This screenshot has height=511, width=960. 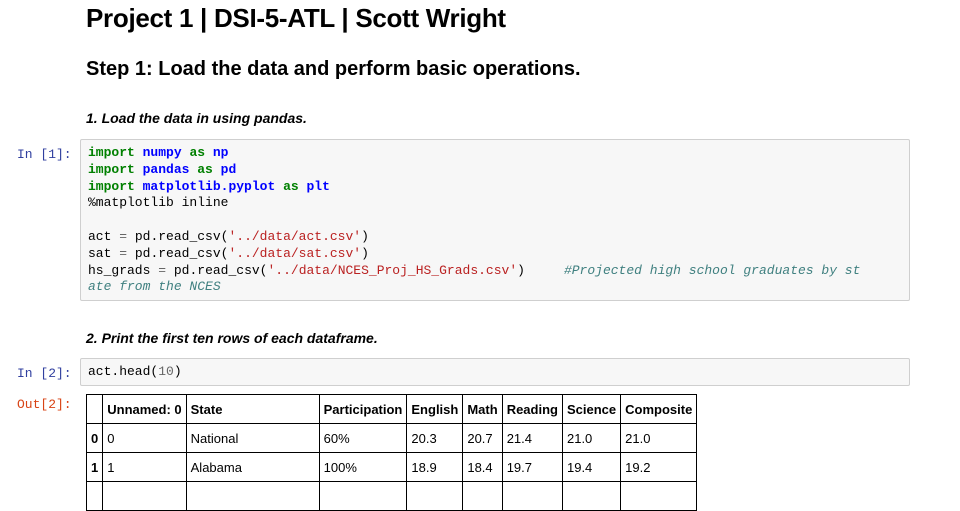 What do you see at coordinates (659, 409) in the screenshot?
I see `column-header: Composite` at bounding box center [659, 409].